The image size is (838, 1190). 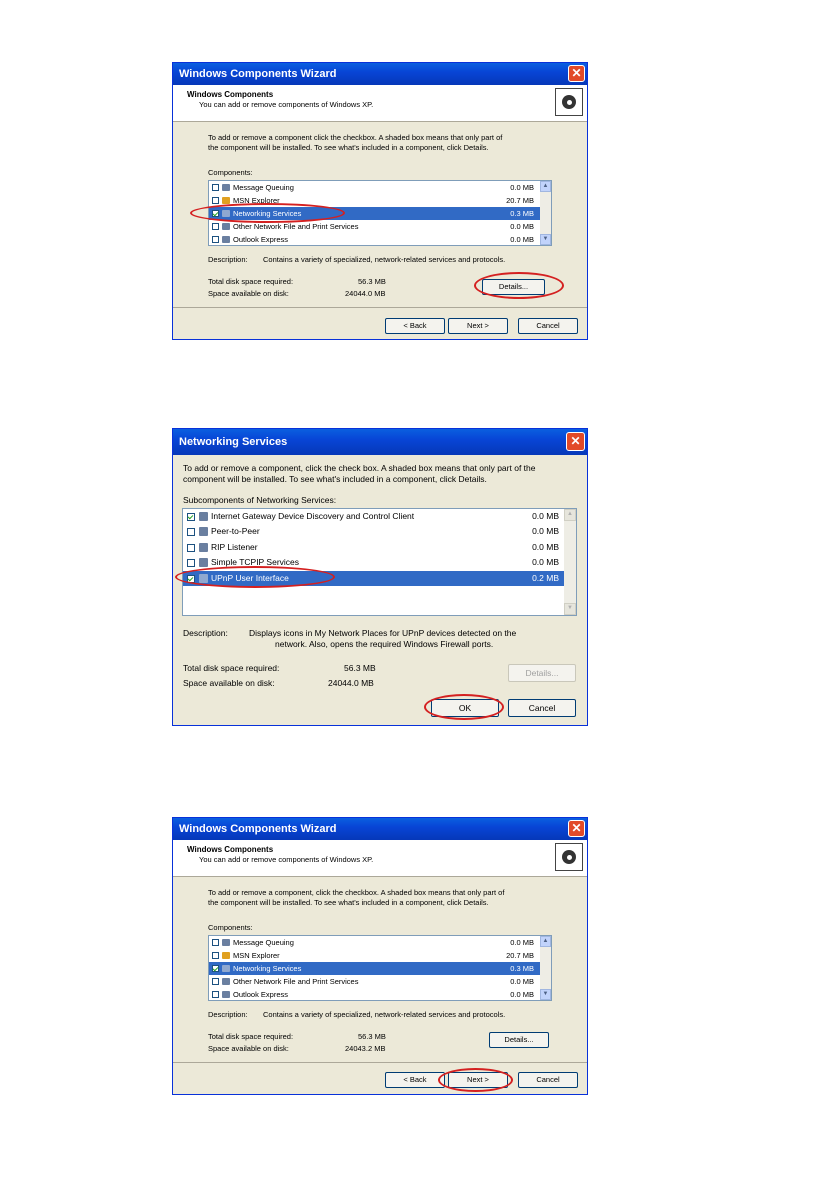 What do you see at coordinates (374, 578) in the screenshot?
I see `list-item-selected: UPnP User Interface 0.2 MB` at bounding box center [374, 578].